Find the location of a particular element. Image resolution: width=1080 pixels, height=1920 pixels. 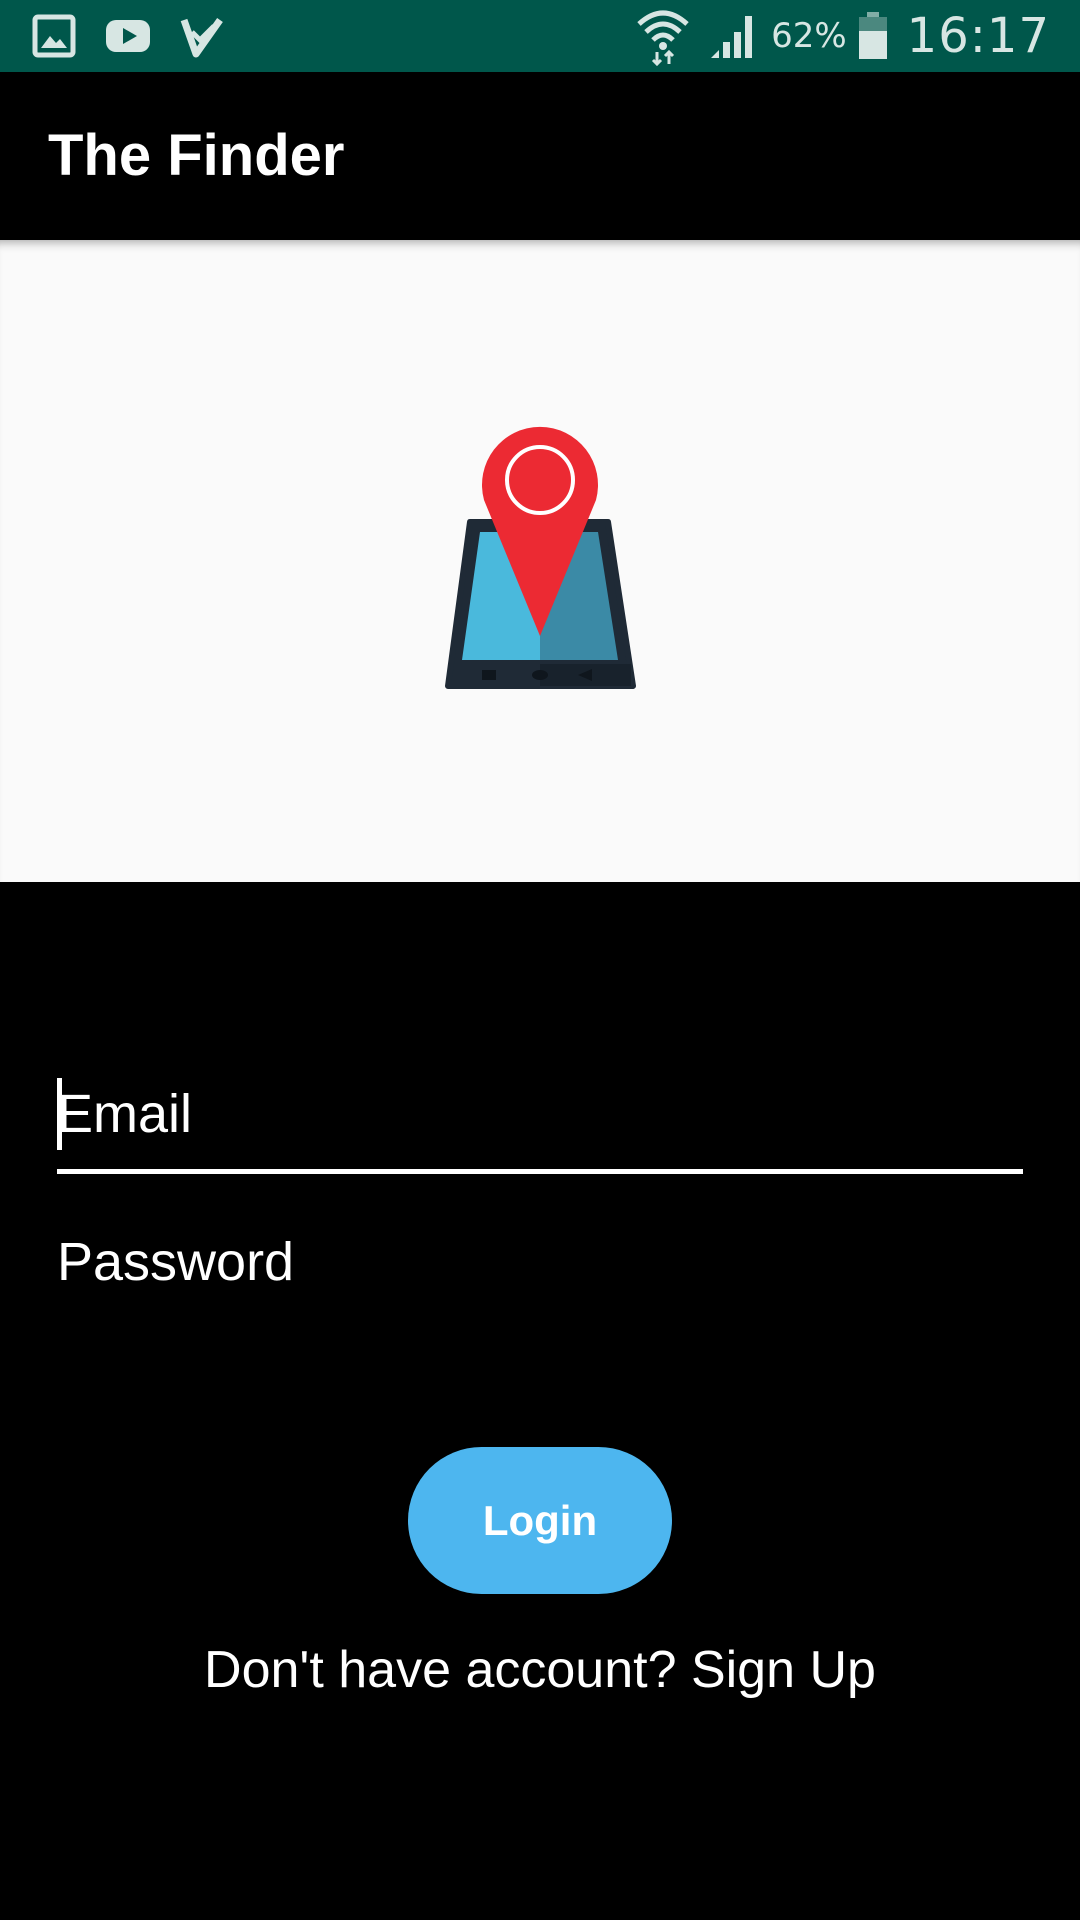

app-title: The Finder is located at coordinates (196, 155).